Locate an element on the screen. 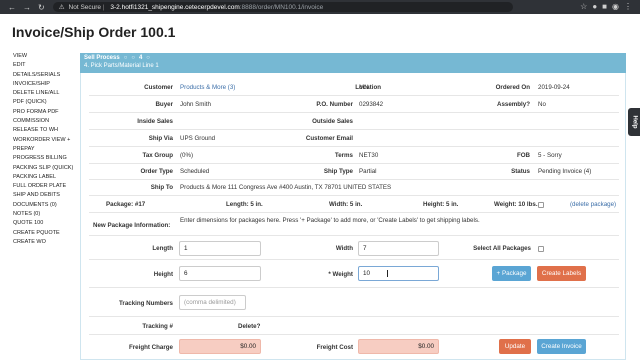 The width and height of the screenshot is (640, 360). assembly-label: Assembly? is located at coordinates (513, 104).